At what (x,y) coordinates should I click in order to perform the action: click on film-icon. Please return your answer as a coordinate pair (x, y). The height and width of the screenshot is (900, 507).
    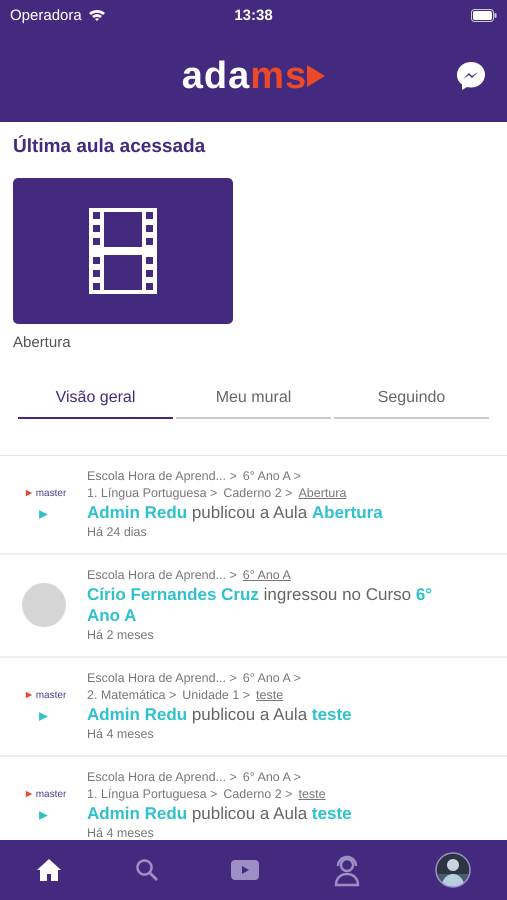
    Looking at the image, I should click on (123, 251).